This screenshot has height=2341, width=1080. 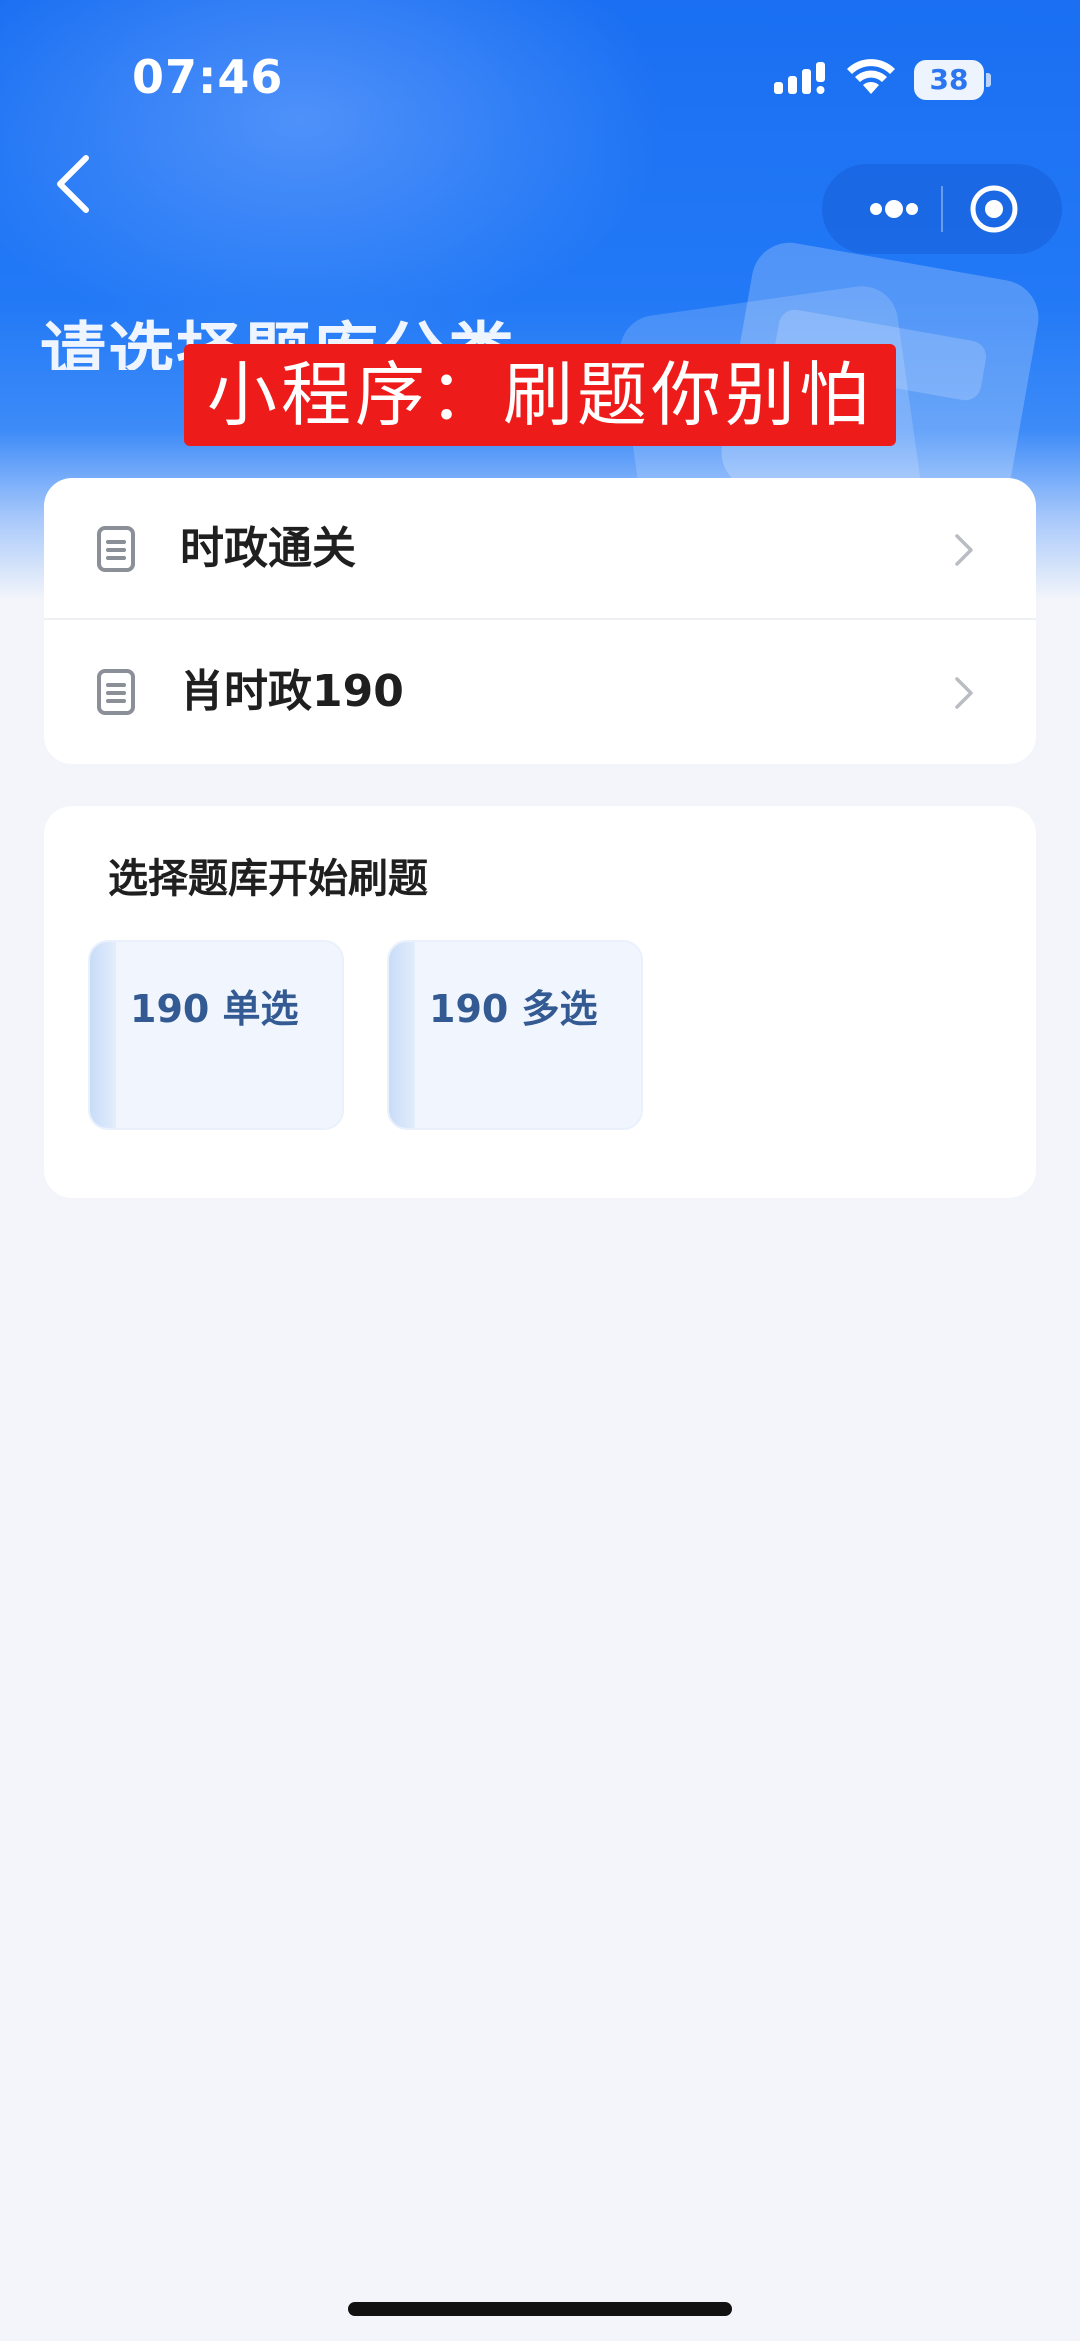 I want to click on category-label: 时政通关, so click(x=268, y=548).